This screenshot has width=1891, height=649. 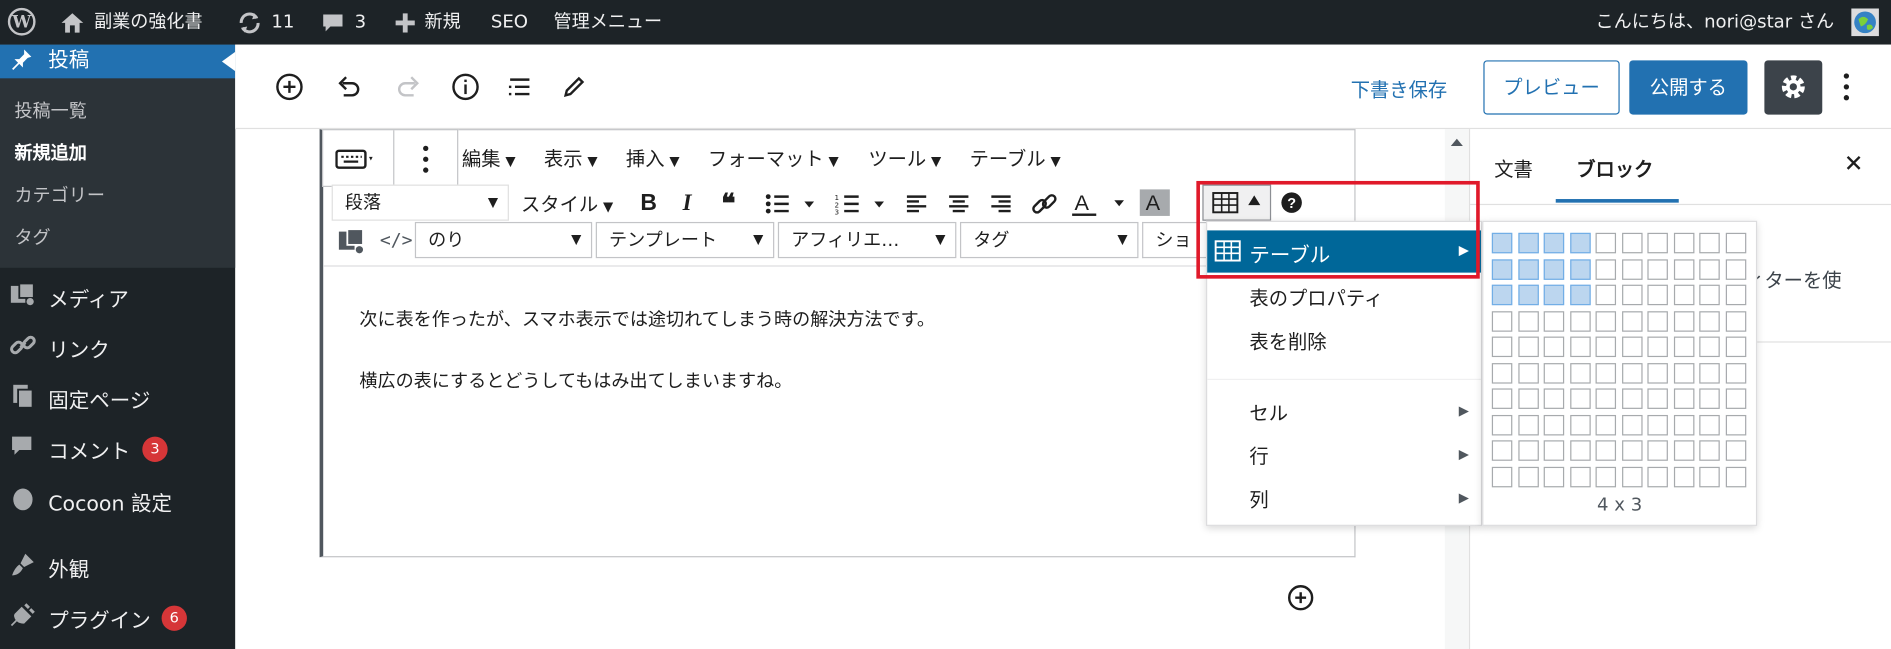 What do you see at coordinates (117, 344) in the screenshot?
I see `sidebar-item-links: リンク` at bounding box center [117, 344].